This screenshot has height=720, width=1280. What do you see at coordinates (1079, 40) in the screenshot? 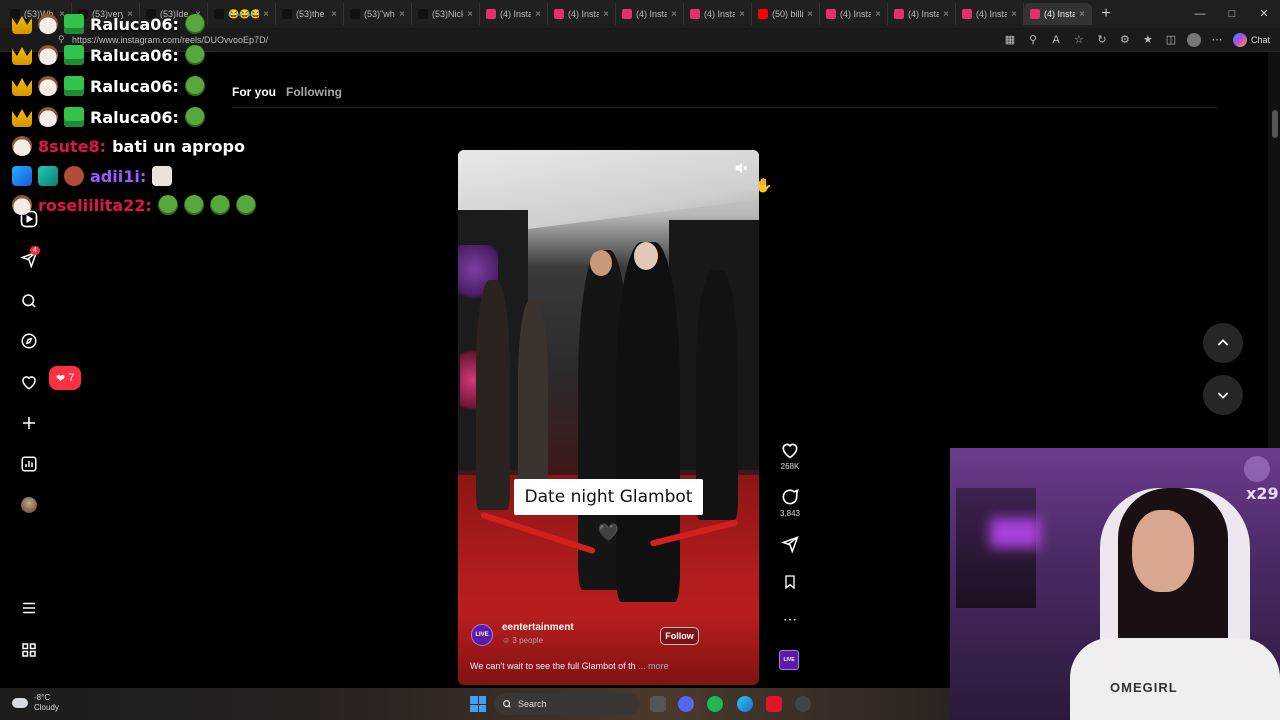
I see `favorite-star-icon: ☆` at bounding box center [1079, 40].